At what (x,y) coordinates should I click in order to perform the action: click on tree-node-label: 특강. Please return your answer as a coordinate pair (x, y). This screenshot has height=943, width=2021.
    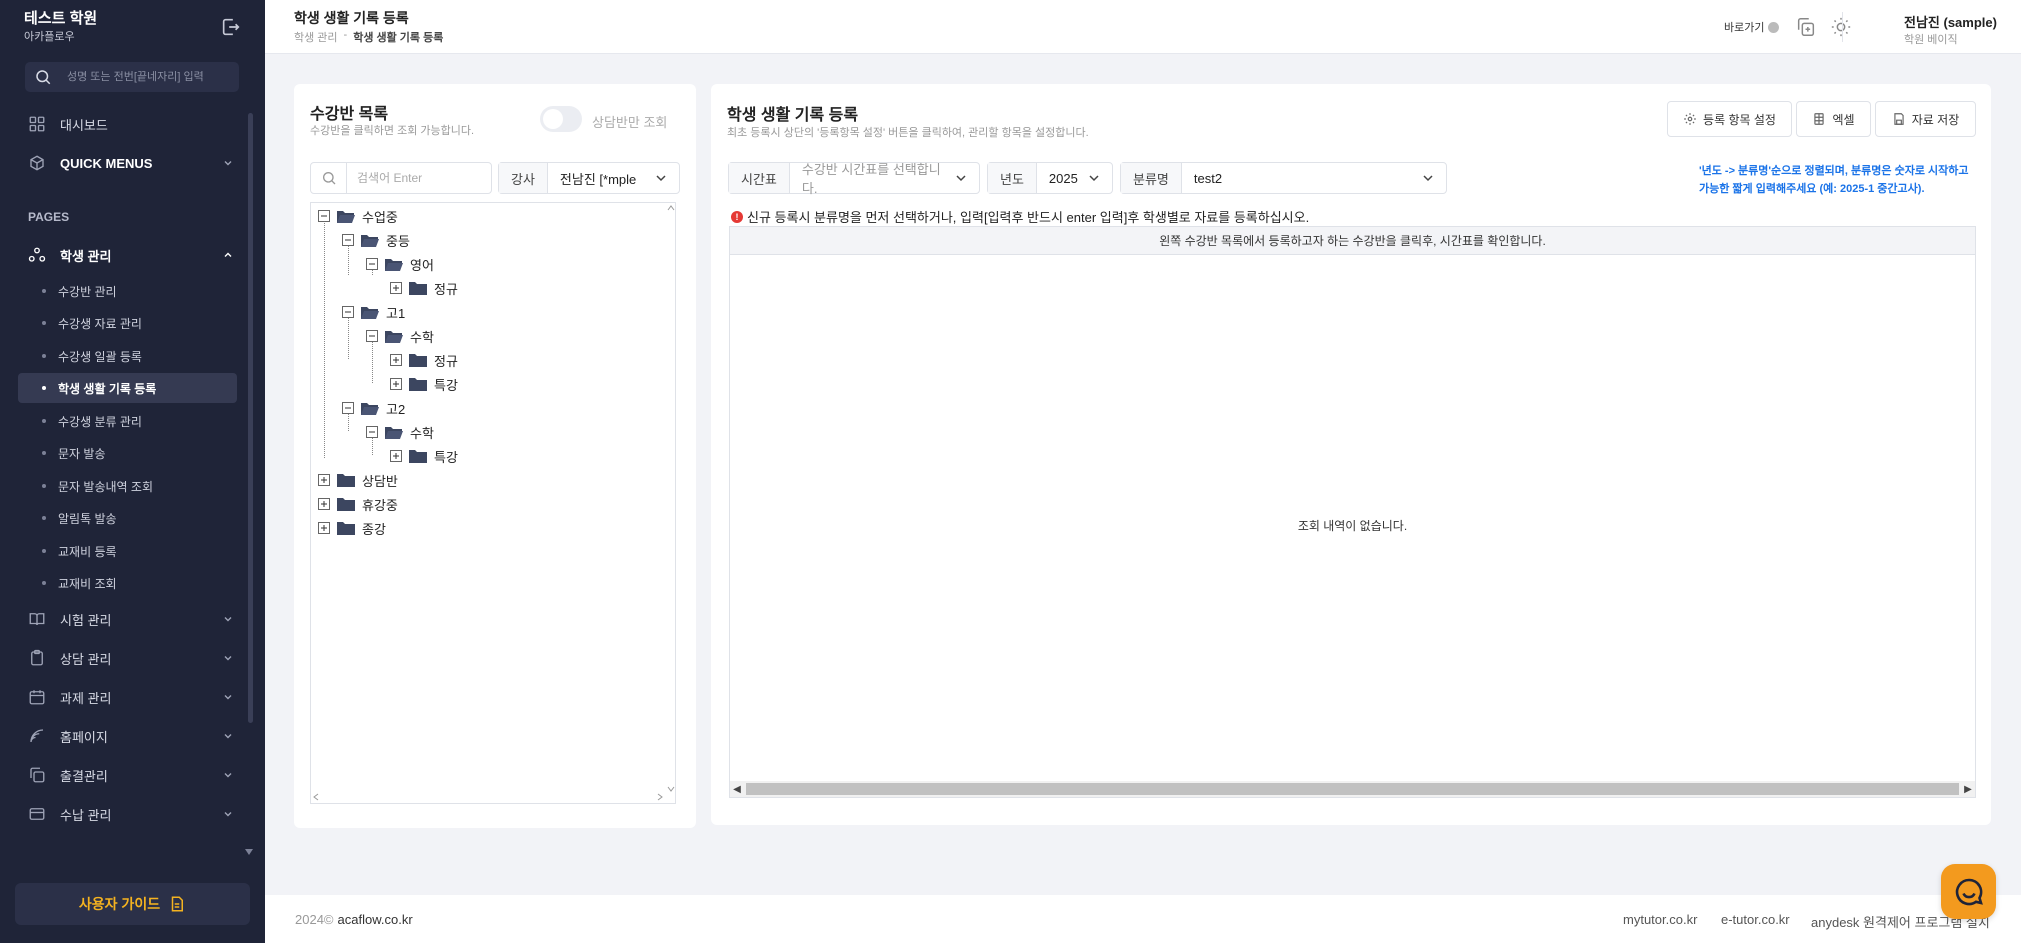
    Looking at the image, I should click on (446, 457).